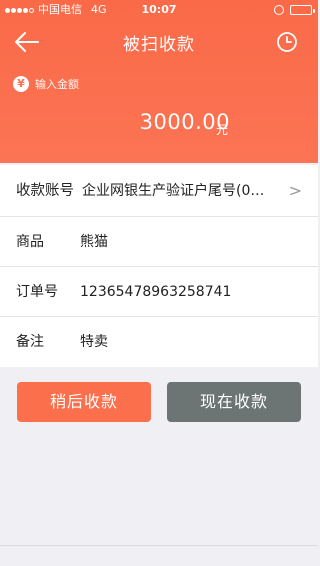 The width and height of the screenshot is (320, 566). I want to click on account-row: 收款账号 企业网银生产验证户尾号(0… >, so click(159, 191).